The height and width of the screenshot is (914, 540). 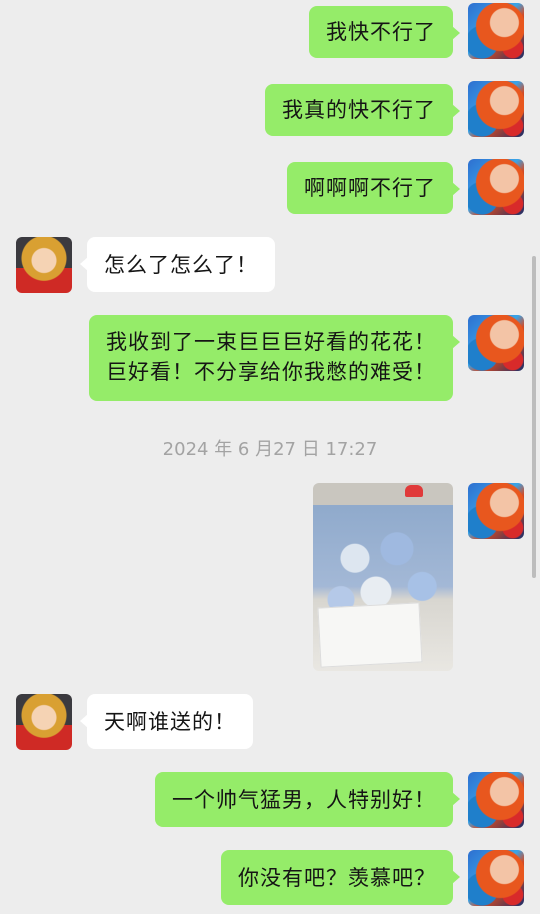 What do you see at coordinates (270, 723) in the screenshot?
I see `message-row-received: 天啊谁送的！` at bounding box center [270, 723].